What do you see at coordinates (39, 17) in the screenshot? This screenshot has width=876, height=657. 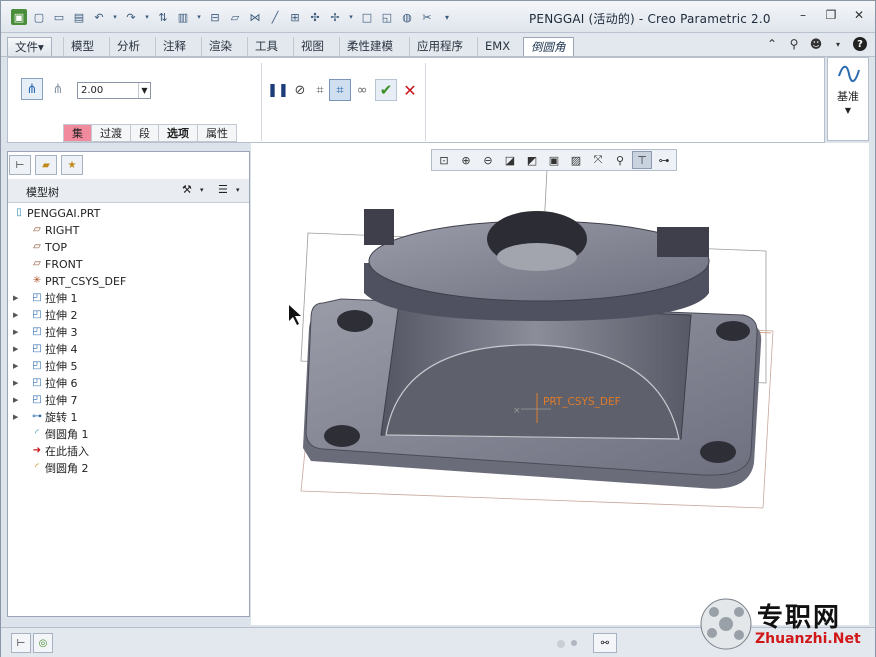 I see `new-file-icon: ▢` at bounding box center [39, 17].